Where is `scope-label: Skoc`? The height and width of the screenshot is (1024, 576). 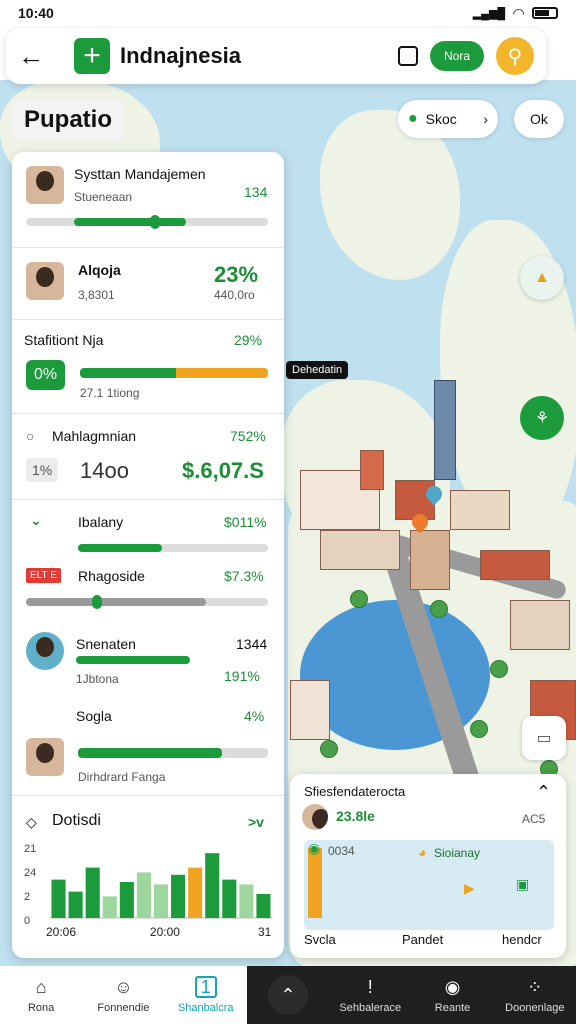 scope-label: Skoc is located at coordinates (441, 119).